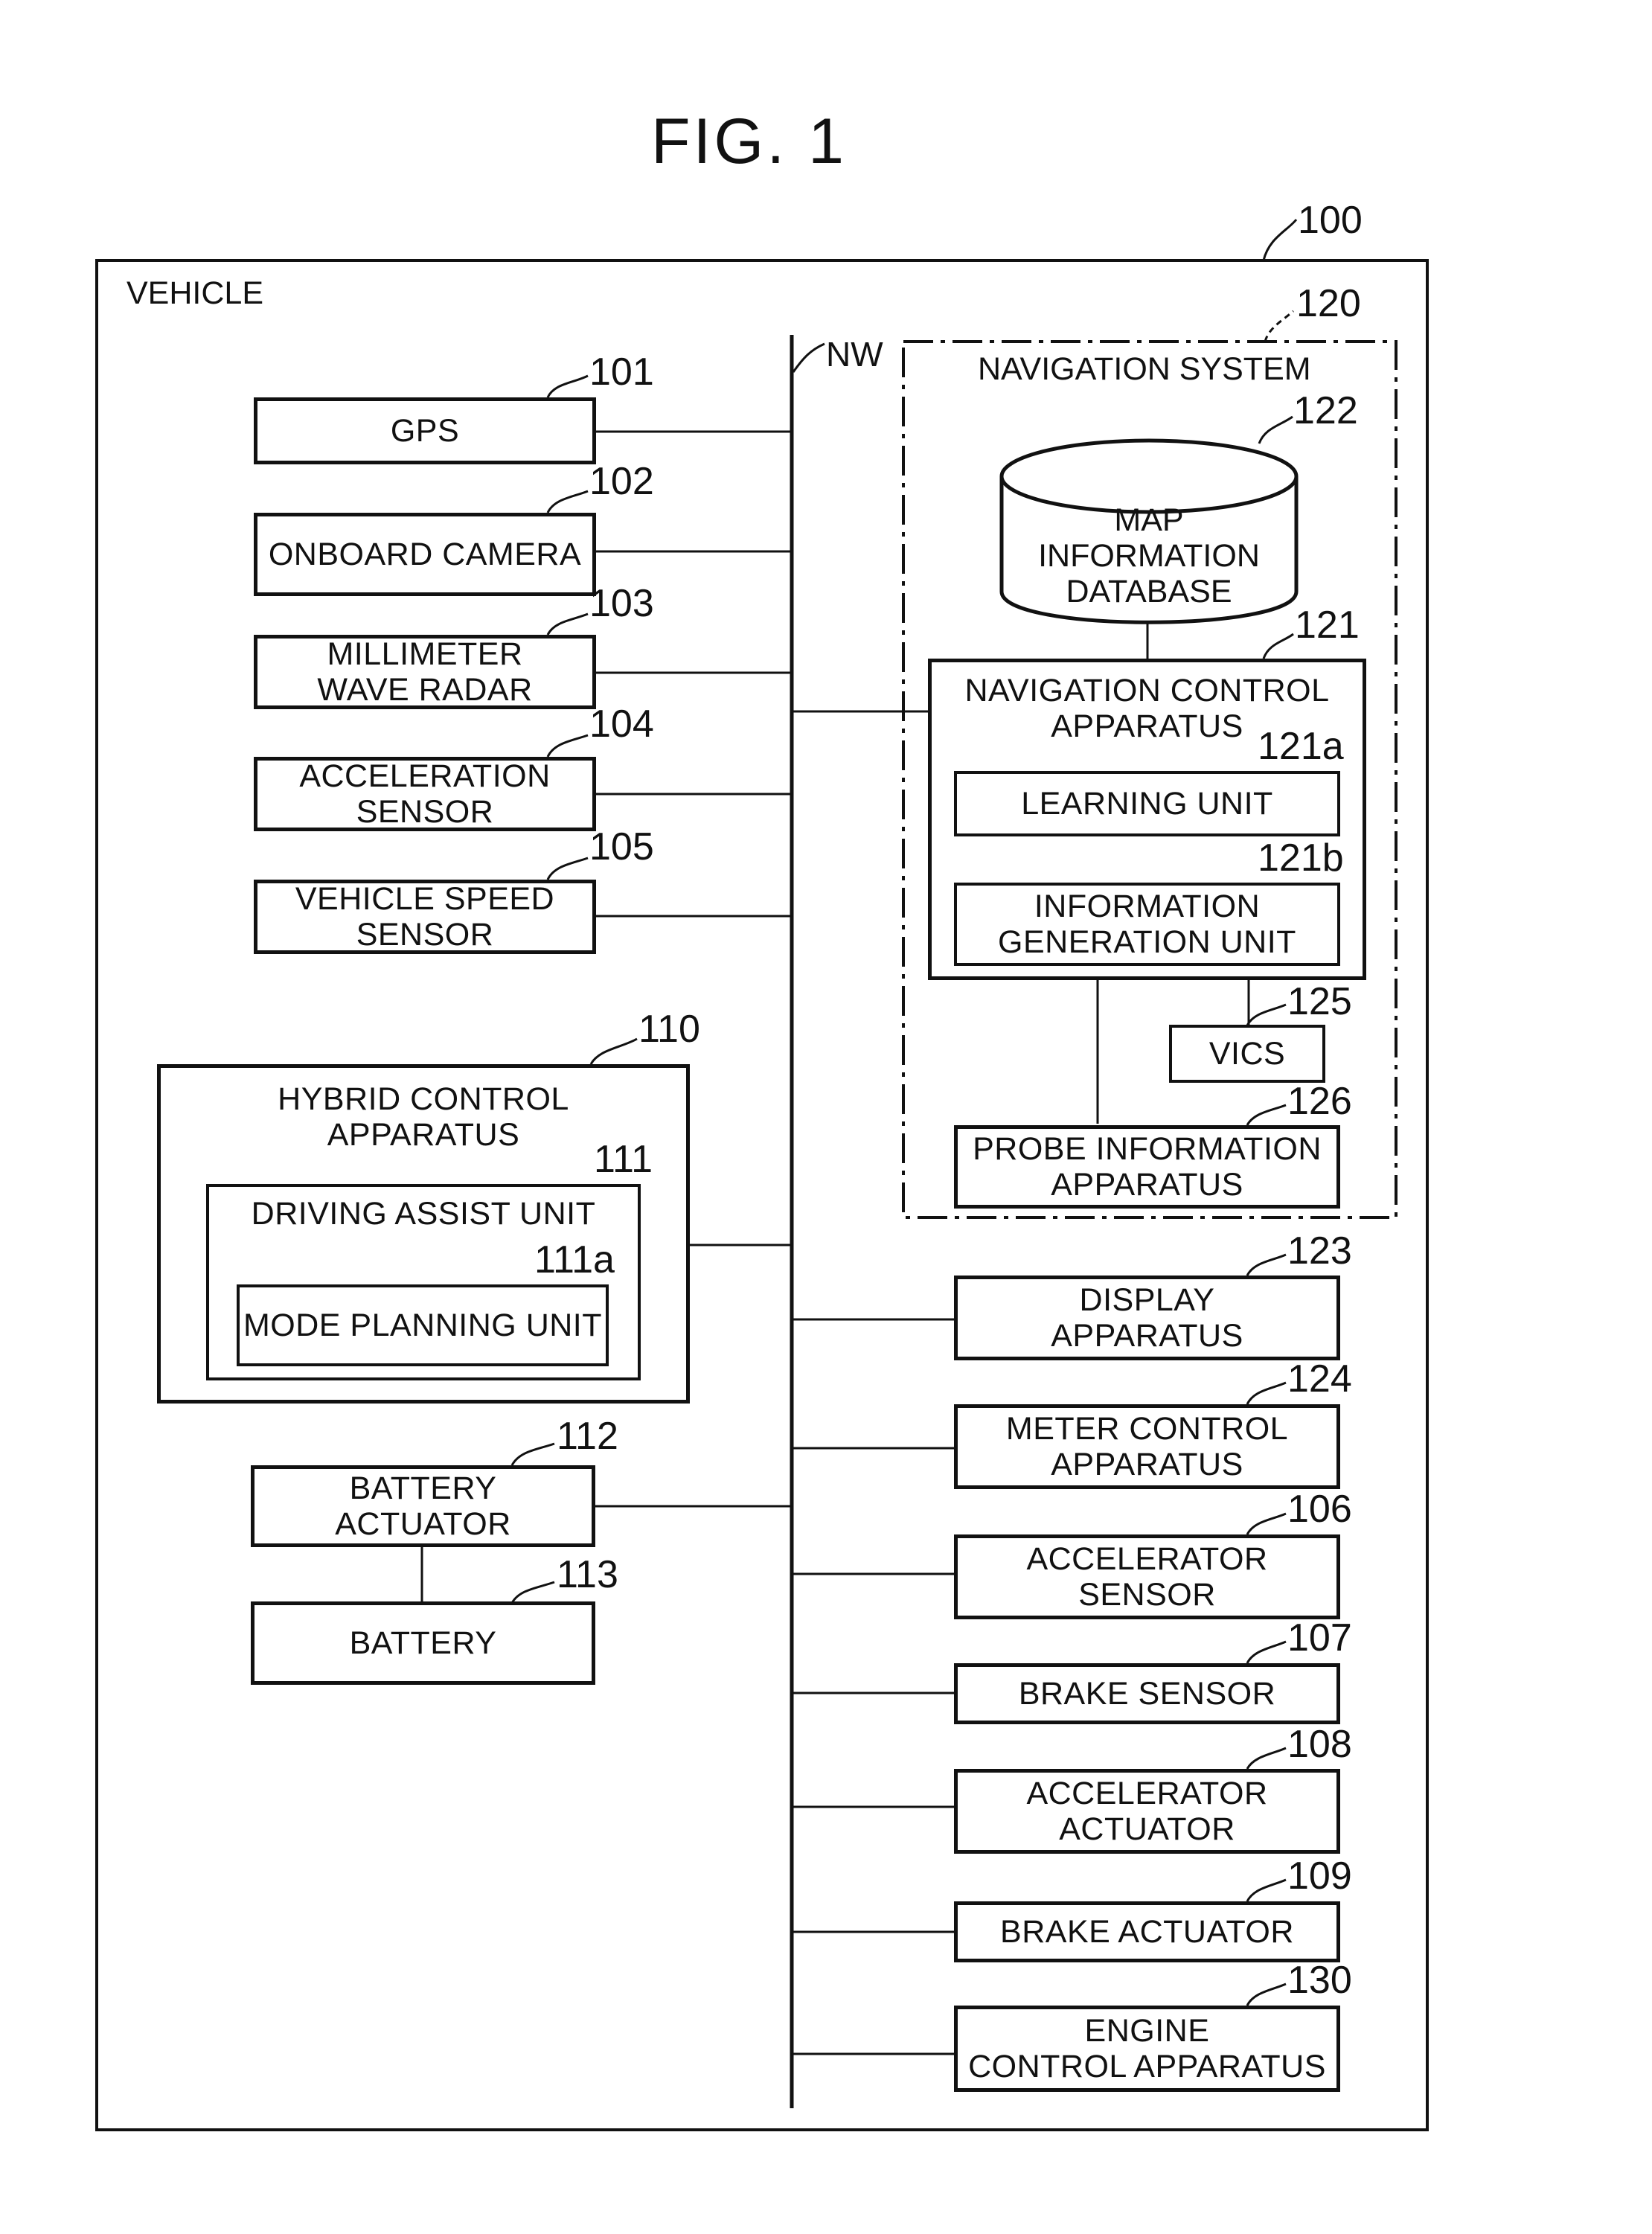 This screenshot has height=2234, width=1652. Describe the element at coordinates (1147, 1167) in the screenshot. I see `probe-information-apparatus-box: PROBE INFORMATION APPARATUS` at that location.